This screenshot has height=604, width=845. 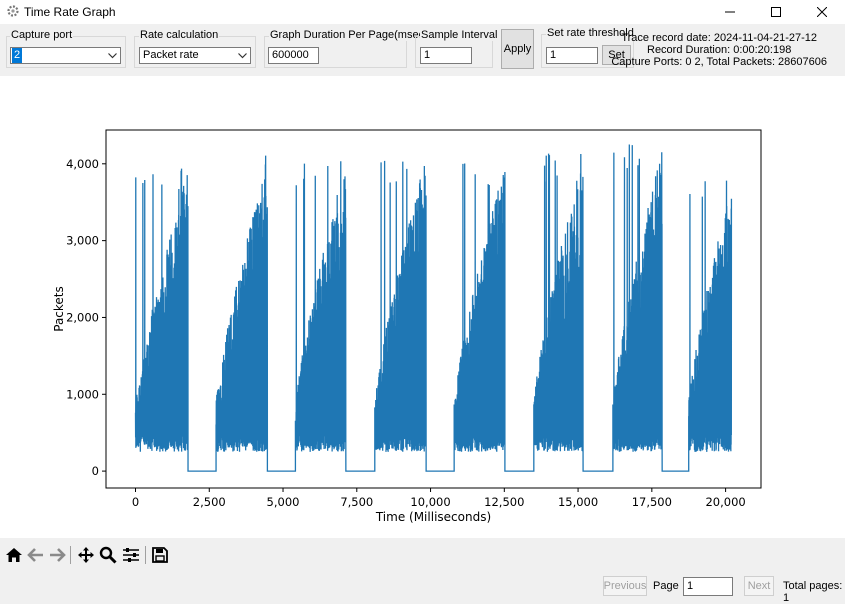 I want to click on record-duration: Record Duration: 0:00:20:198, so click(x=719, y=50).